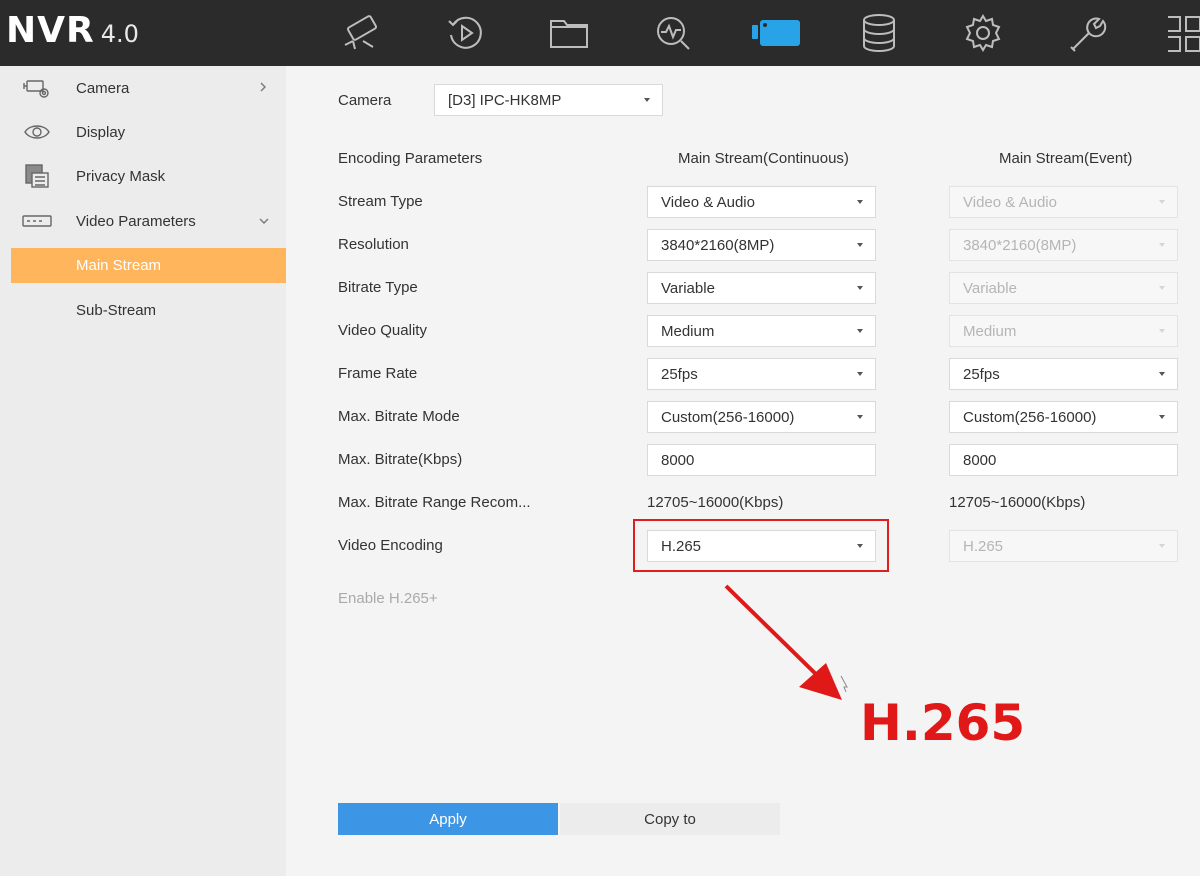  What do you see at coordinates (37, 176) in the screenshot?
I see `privacy-mask-icon` at bounding box center [37, 176].